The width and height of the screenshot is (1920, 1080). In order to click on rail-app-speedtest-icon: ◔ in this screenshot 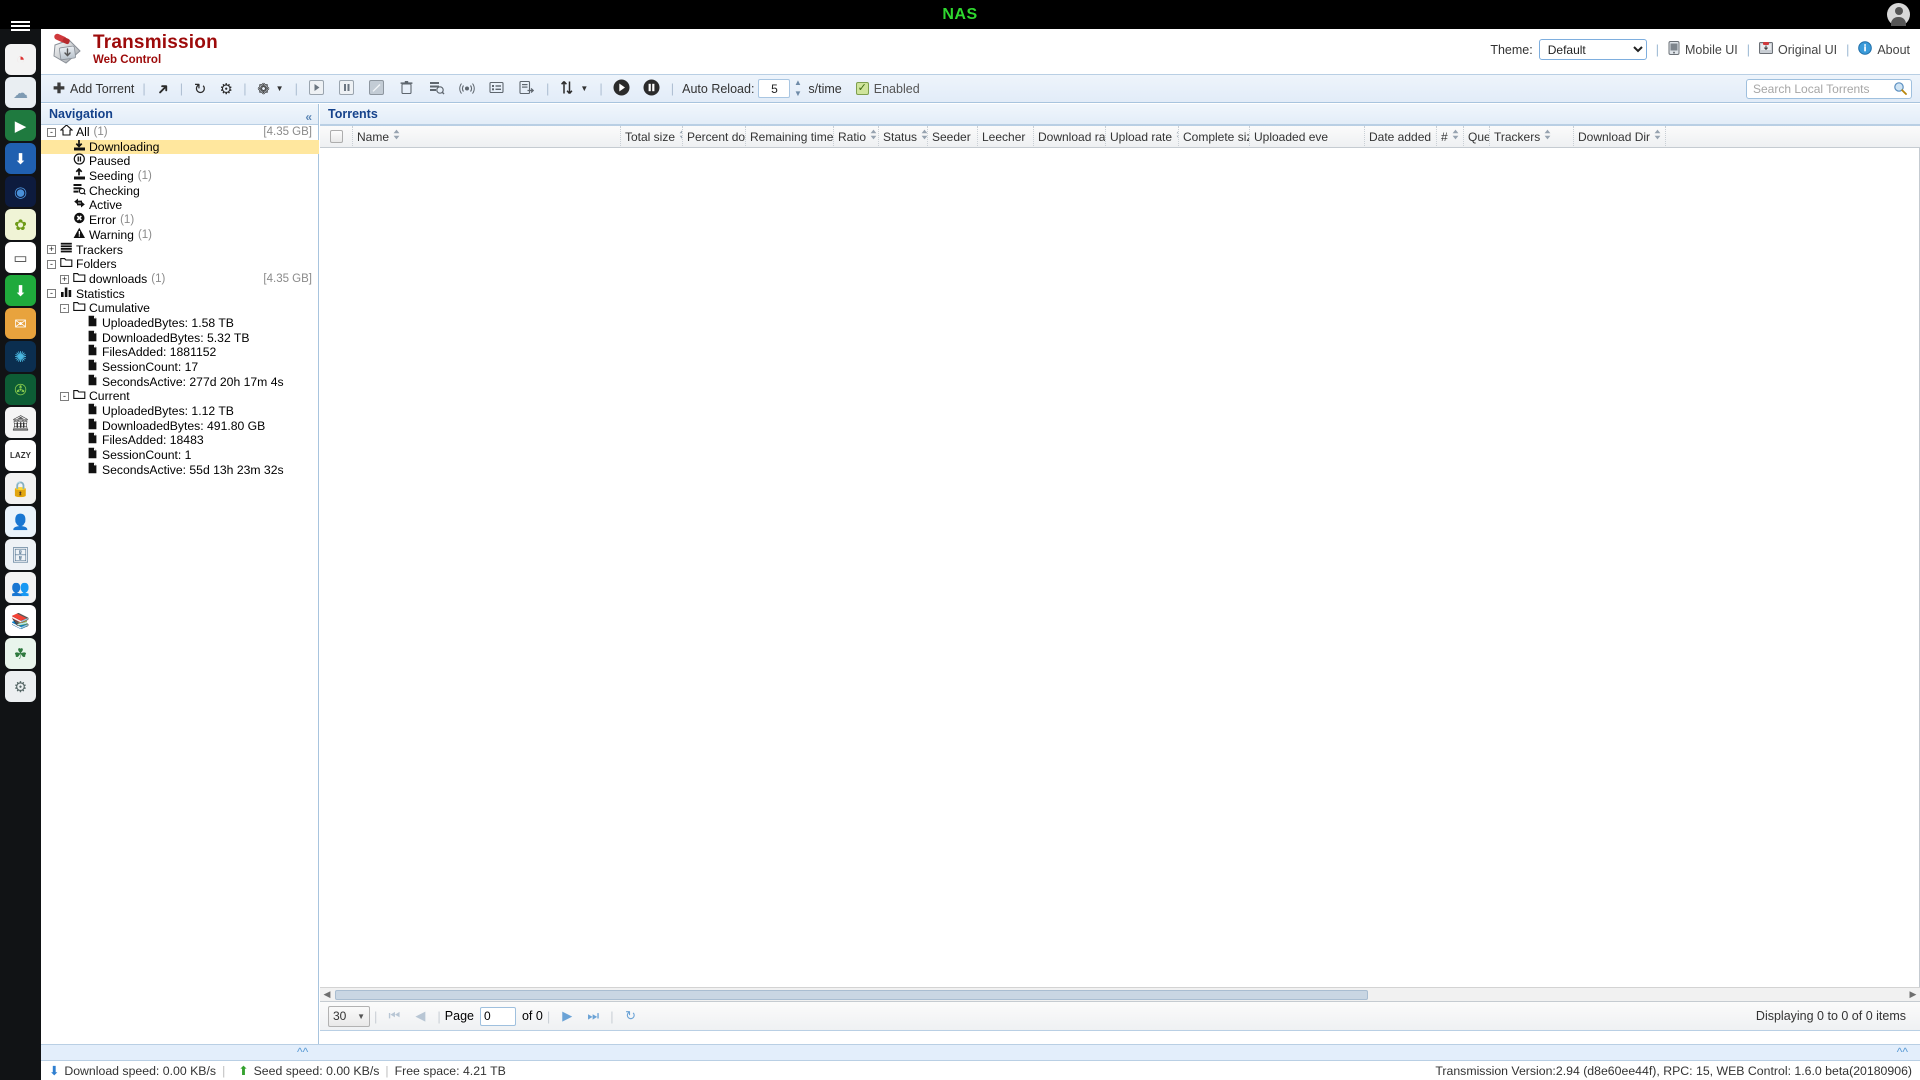, I will do `click(20, 59)`.